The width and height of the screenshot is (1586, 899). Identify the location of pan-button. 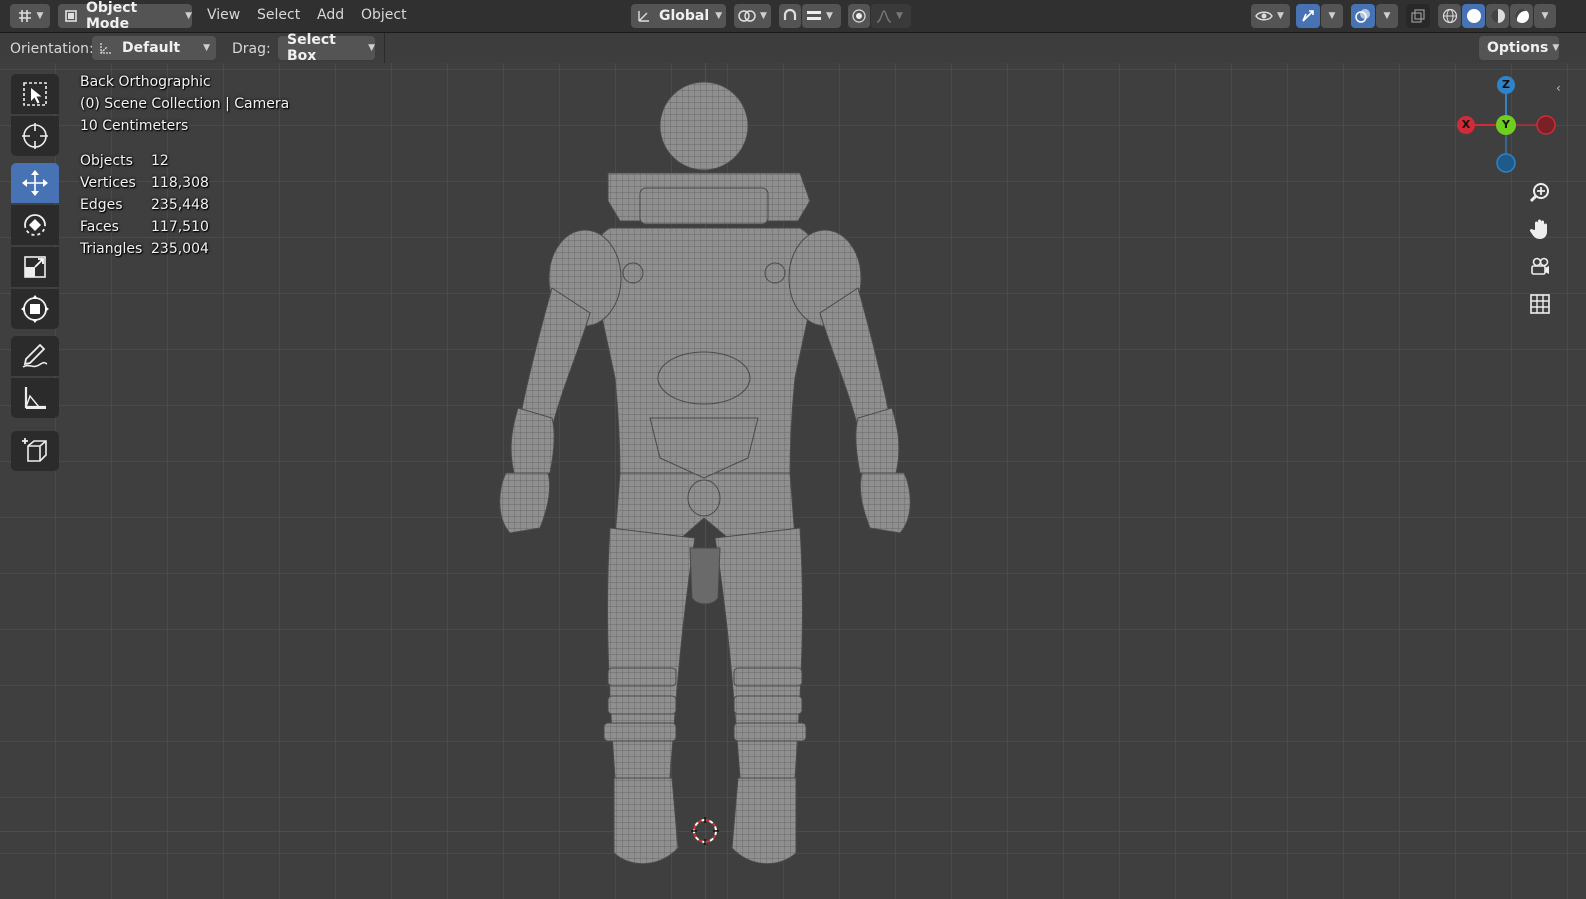
(1540, 229).